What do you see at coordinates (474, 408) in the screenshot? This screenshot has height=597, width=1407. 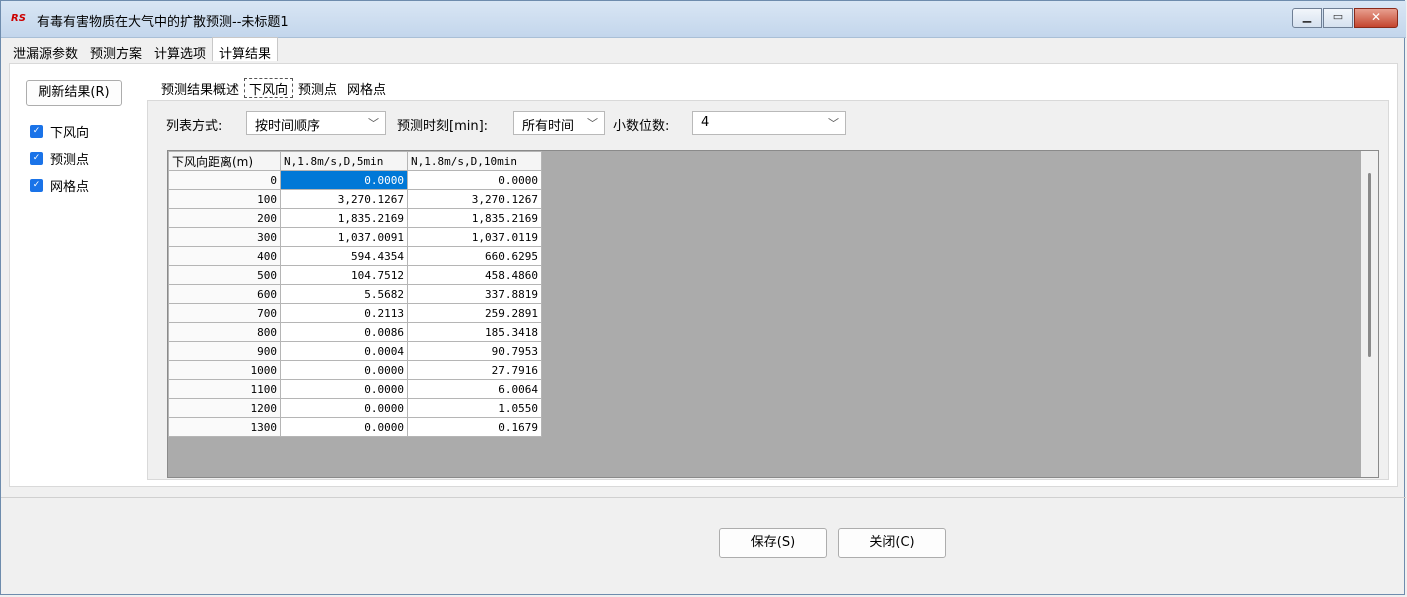 I see `table-cell: 1.0550` at bounding box center [474, 408].